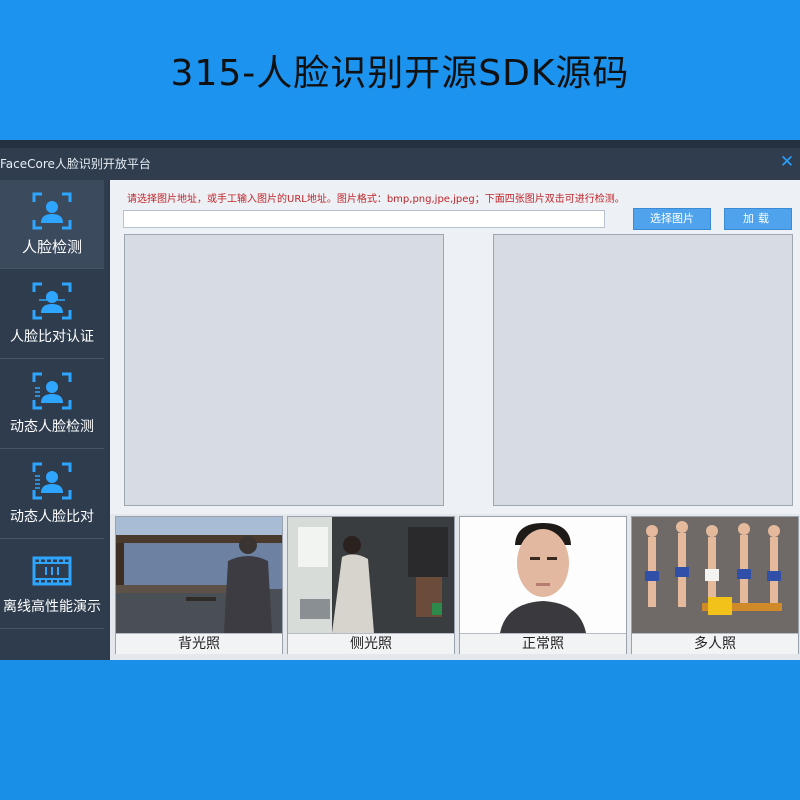 The height and width of the screenshot is (800, 800). Describe the element at coordinates (52, 391) in the screenshot. I see `dynamic-face-detect-icon` at that location.